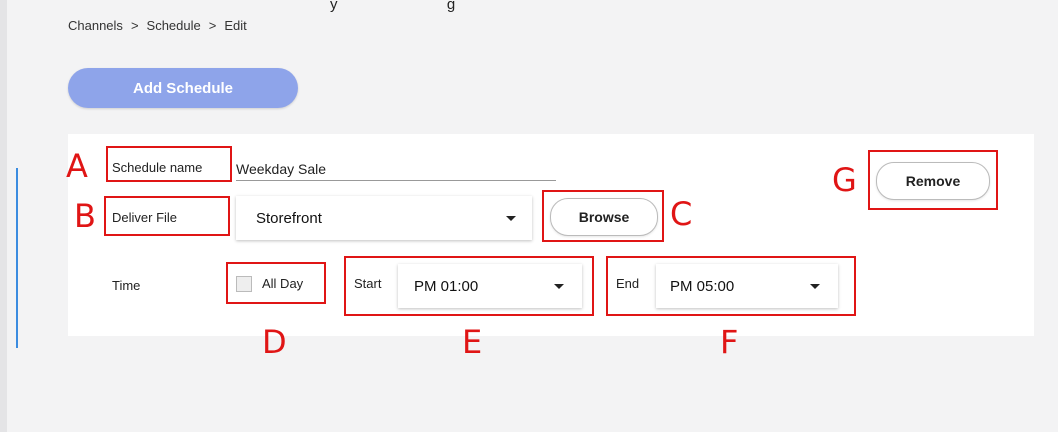  Describe the element at coordinates (167, 216) in the screenshot. I see `annotation-box-b` at that location.